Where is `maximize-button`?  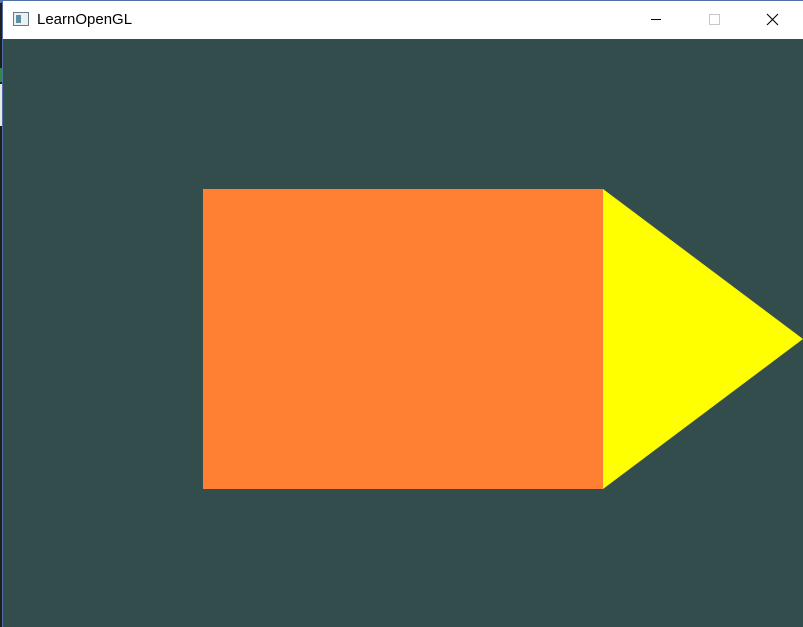 maximize-button is located at coordinates (714, 20).